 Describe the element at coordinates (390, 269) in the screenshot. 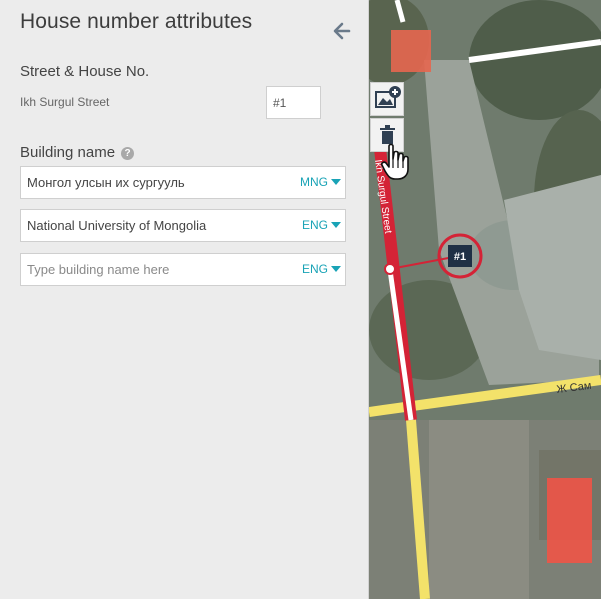

I see `street-anchor-point` at that location.